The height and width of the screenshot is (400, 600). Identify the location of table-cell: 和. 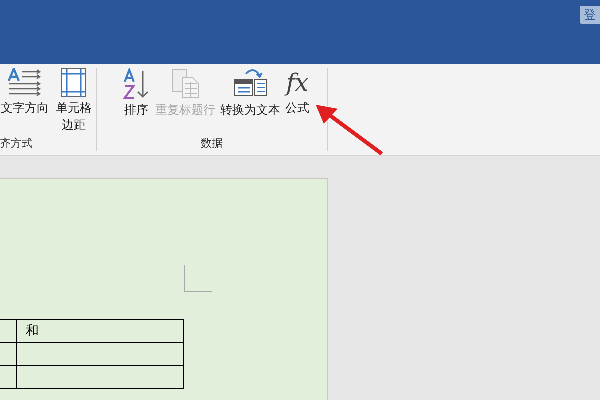
(100, 331).